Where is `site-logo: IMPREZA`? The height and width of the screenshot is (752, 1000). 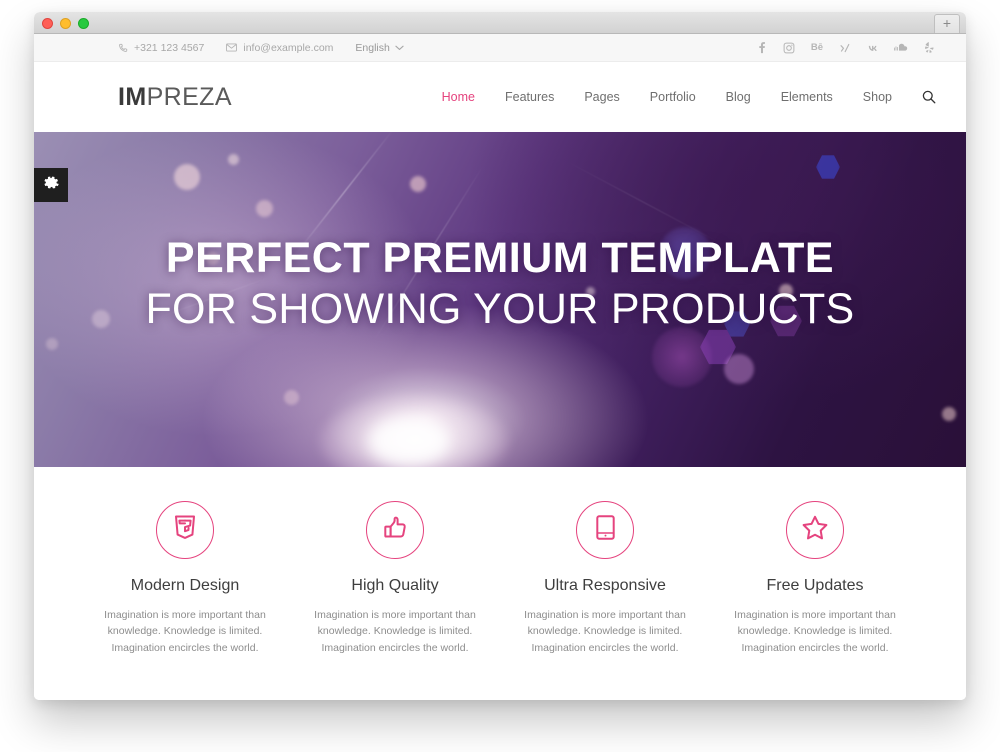 site-logo: IMPREZA is located at coordinates (175, 97).